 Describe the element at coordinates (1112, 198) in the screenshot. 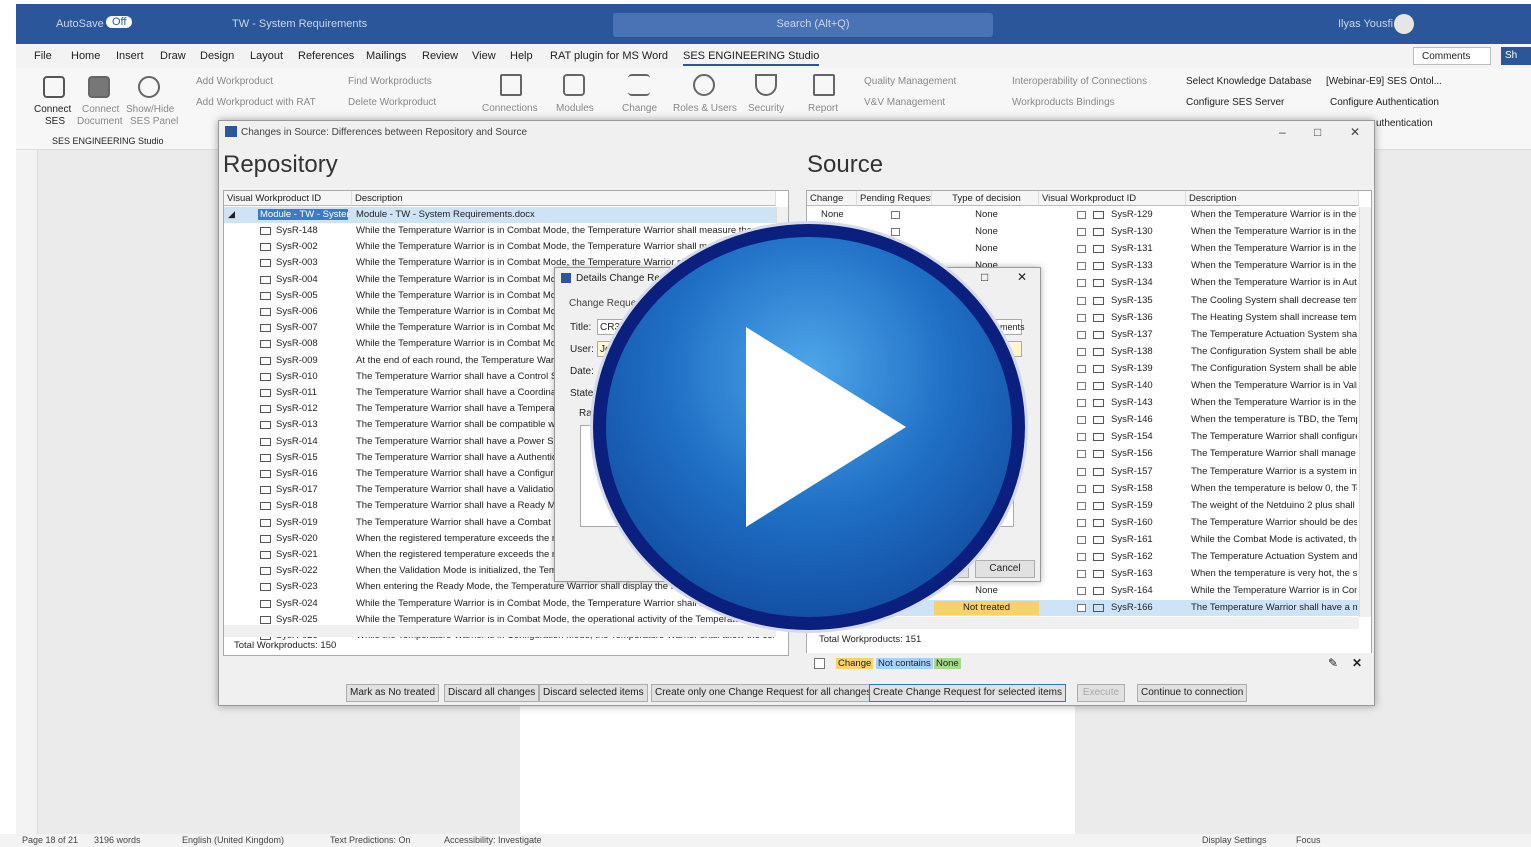

I see `src-col-id: Visual Workproduct ID` at that location.